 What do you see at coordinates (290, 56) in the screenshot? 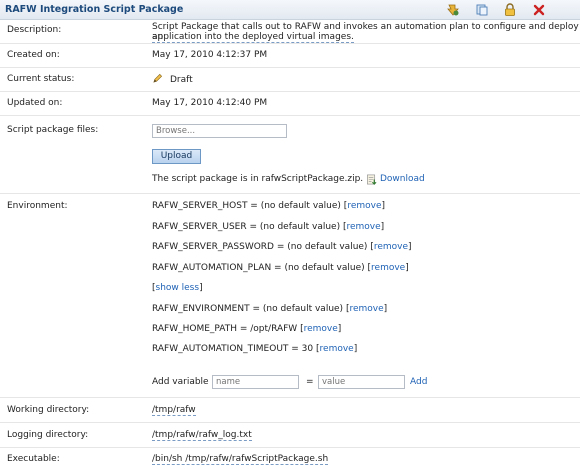
I see `created-row: Created on: May 17, 2010 4:12:37 PM` at bounding box center [290, 56].